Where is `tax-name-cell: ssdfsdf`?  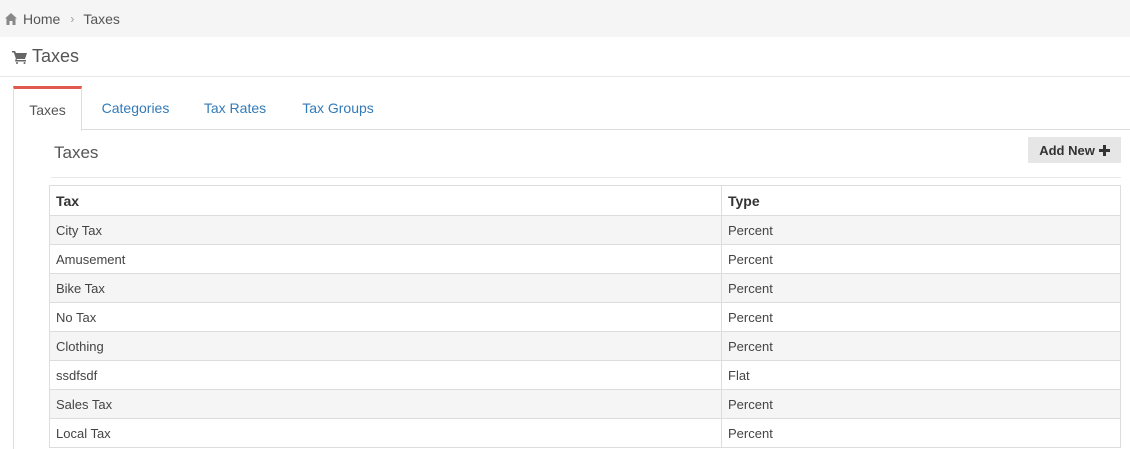
tax-name-cell: ssdfsdf is located at coordinates (385, 375).